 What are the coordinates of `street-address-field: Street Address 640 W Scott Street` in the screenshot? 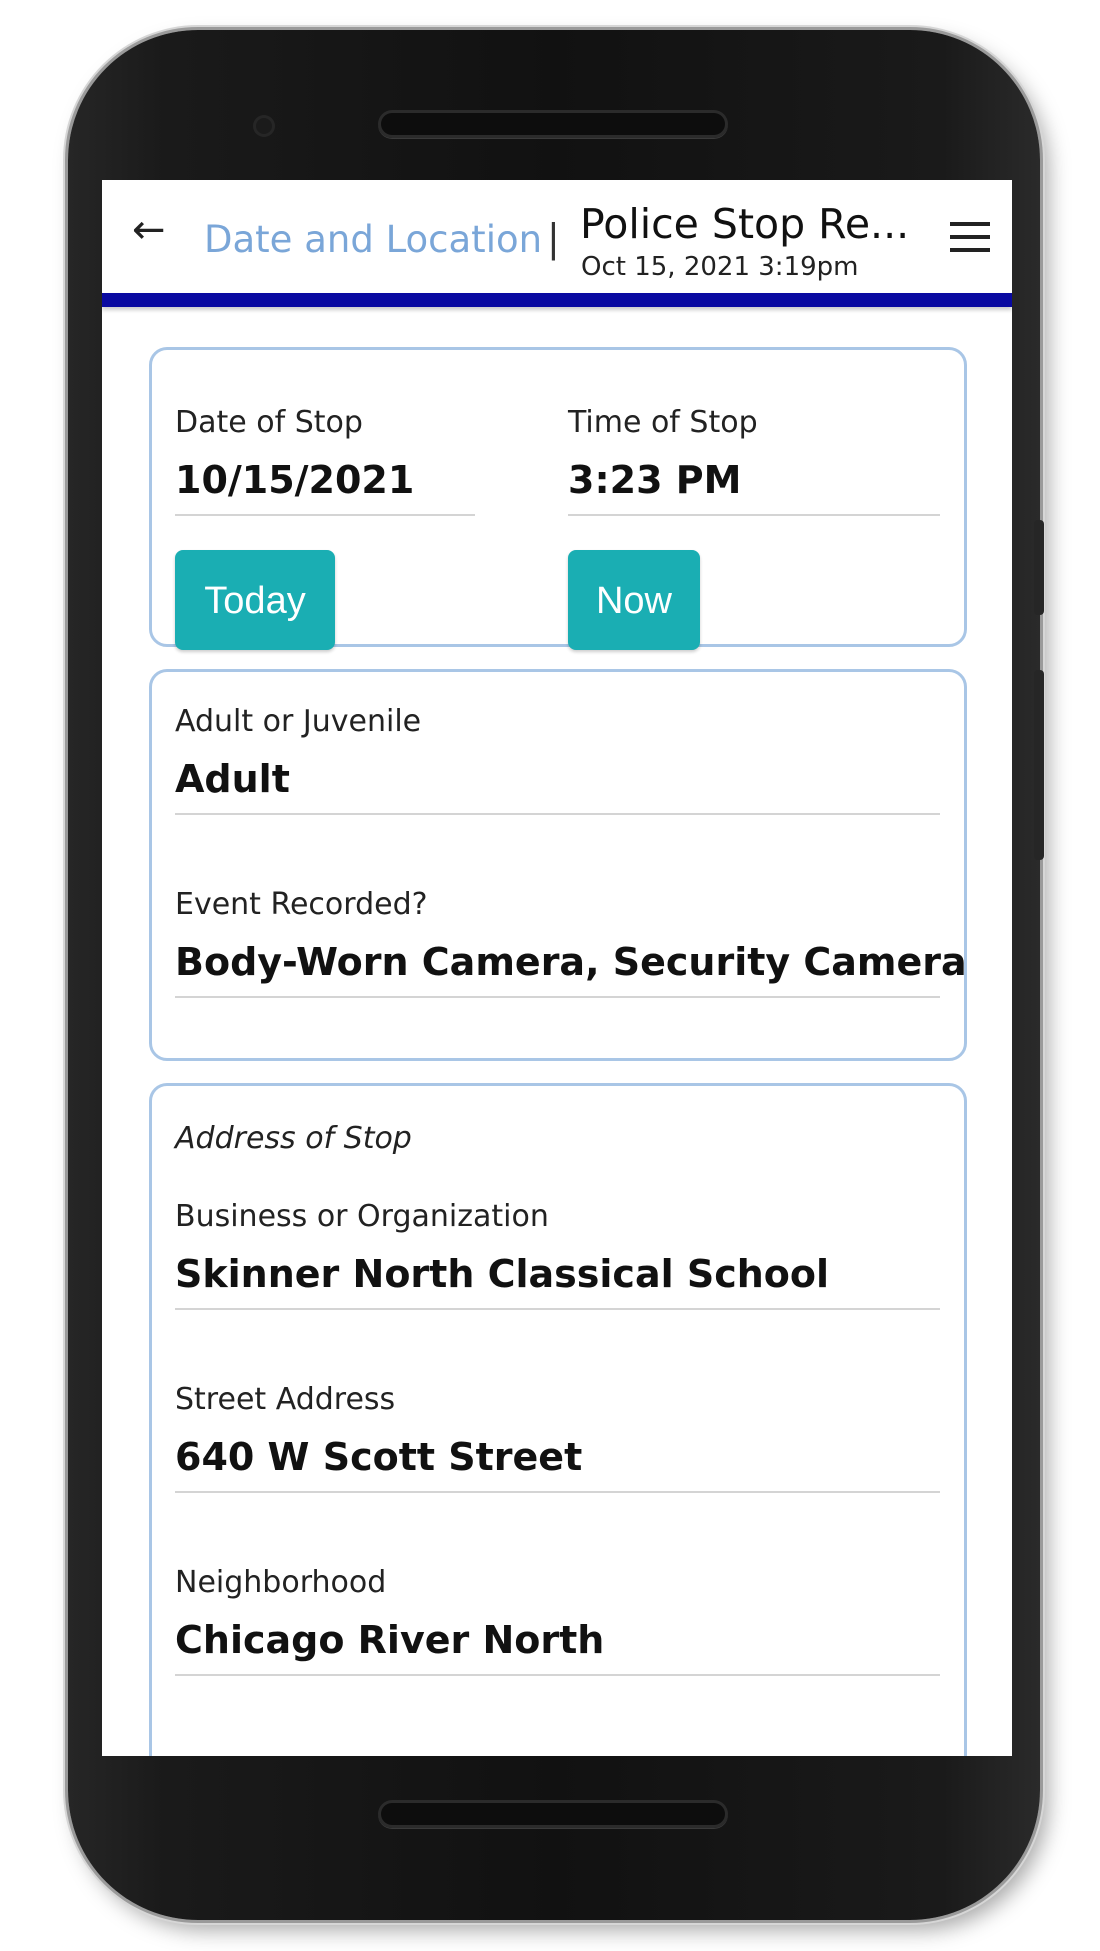 It's located at (557, 1437).